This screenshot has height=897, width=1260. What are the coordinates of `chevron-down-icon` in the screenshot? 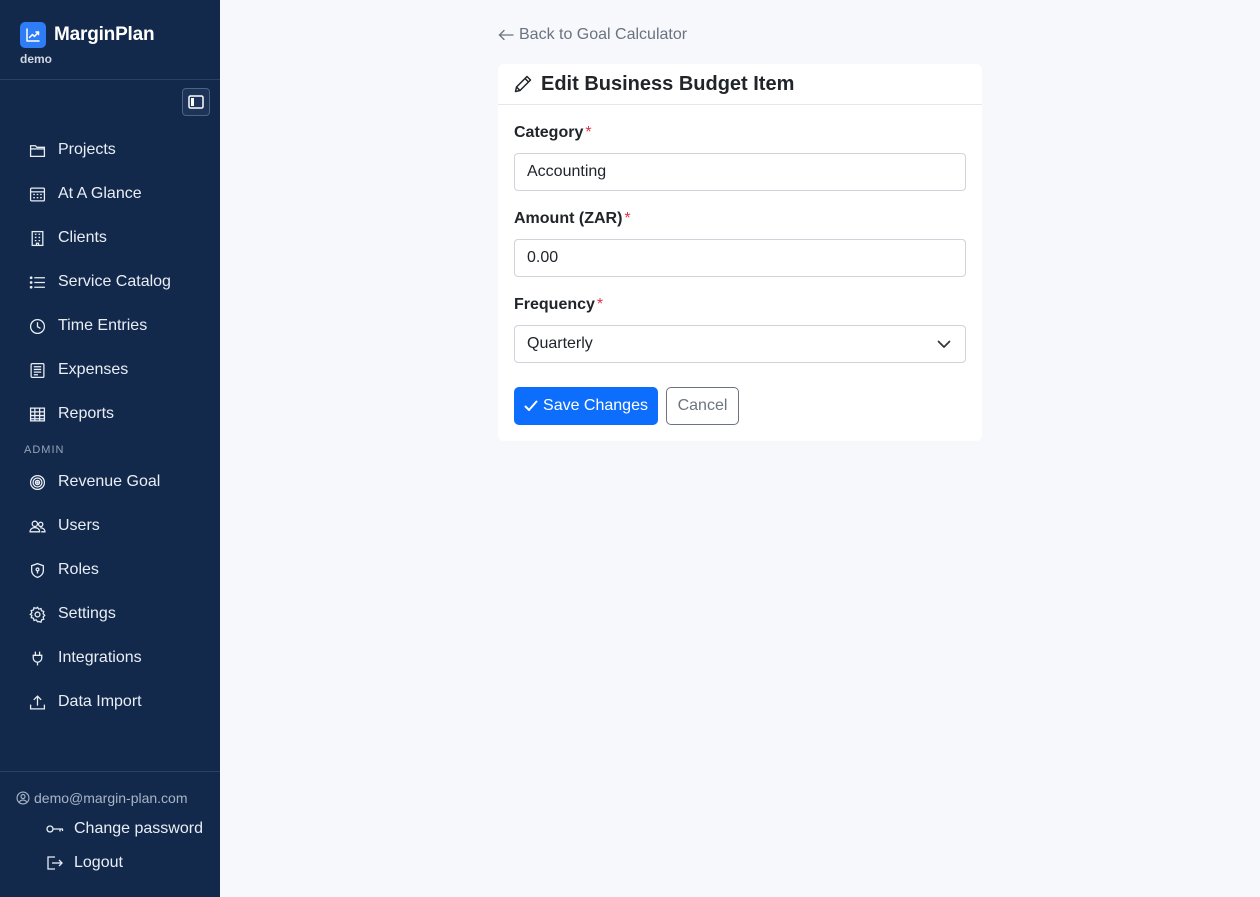 It's located at (944, 344).